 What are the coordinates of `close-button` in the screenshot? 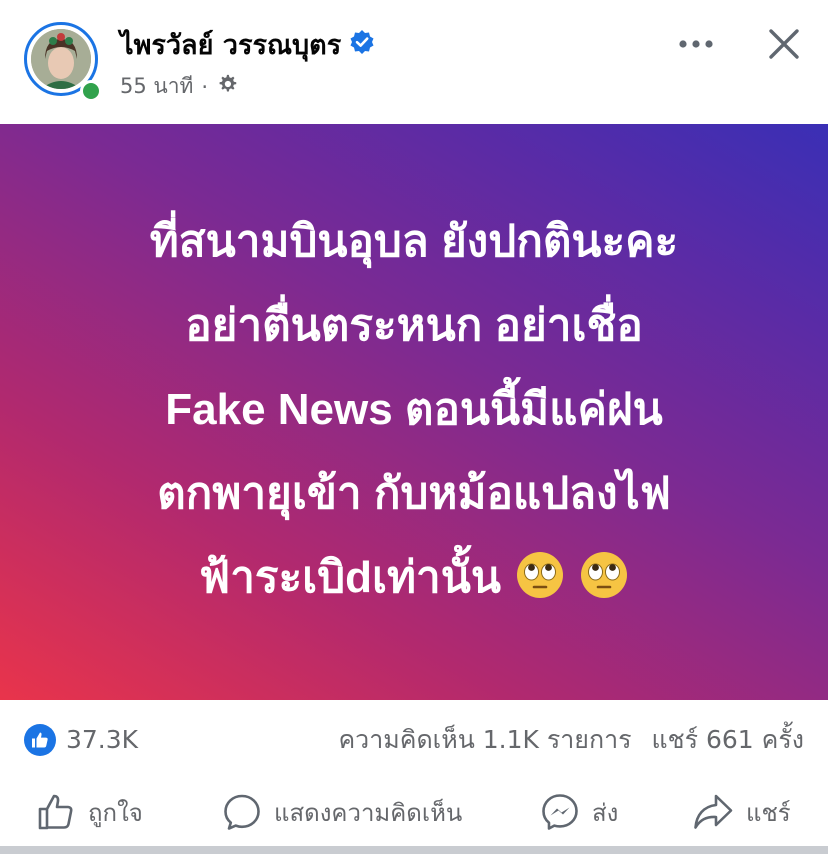 It's located at (784, 44).